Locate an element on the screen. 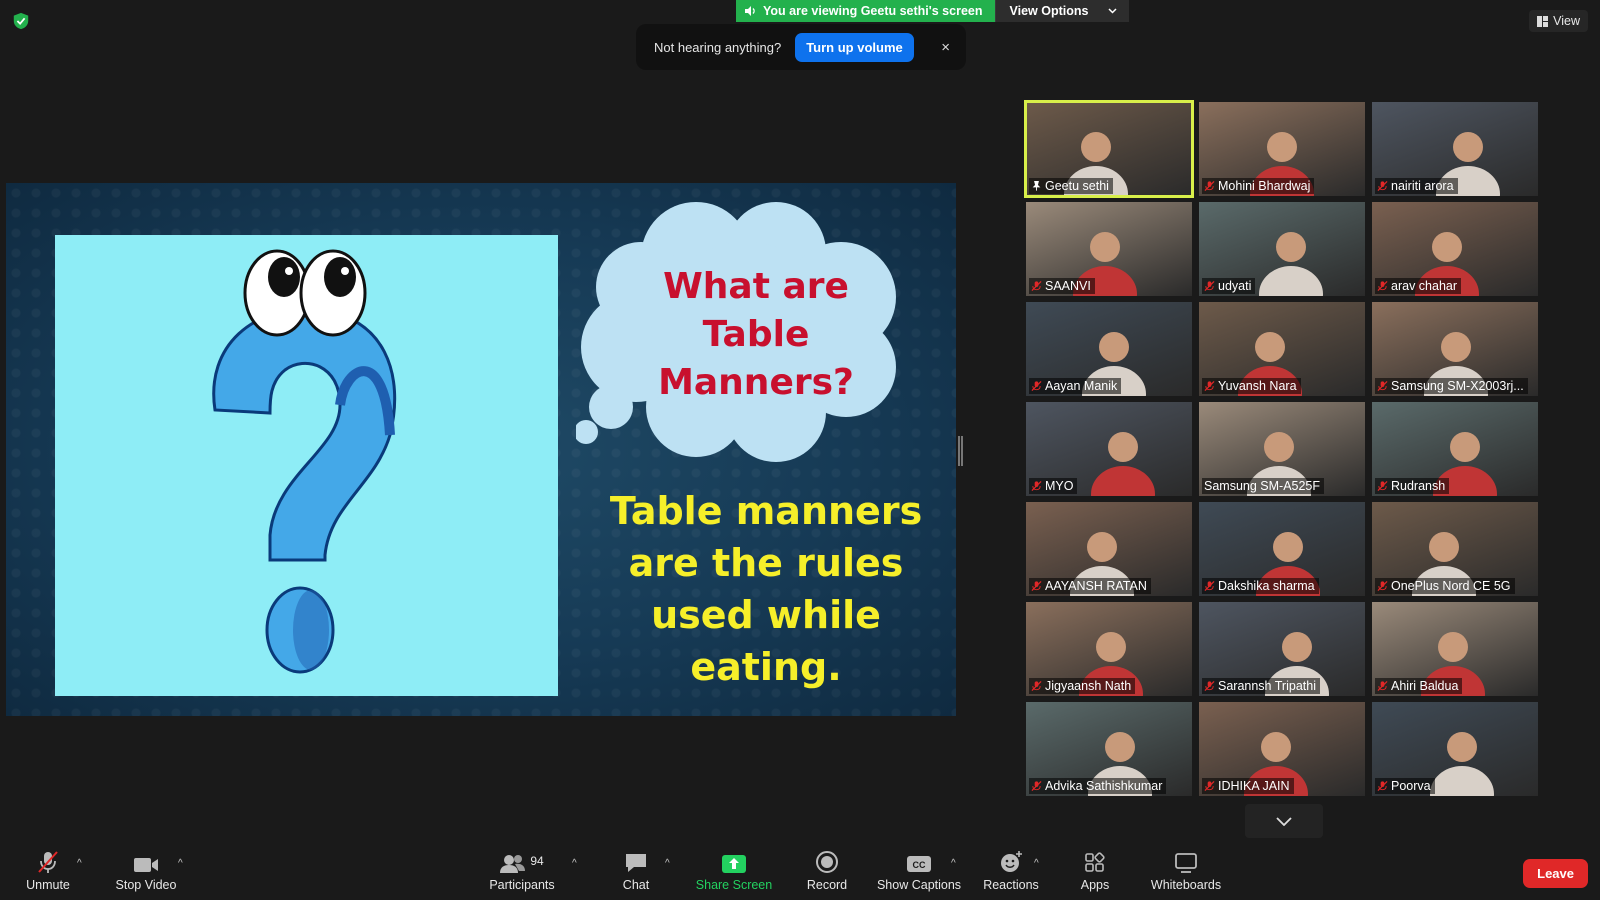 The height and width of the screenshot is (900, 1600). participant-name-tag: Rudransh is located at coordinates (1412, 486).